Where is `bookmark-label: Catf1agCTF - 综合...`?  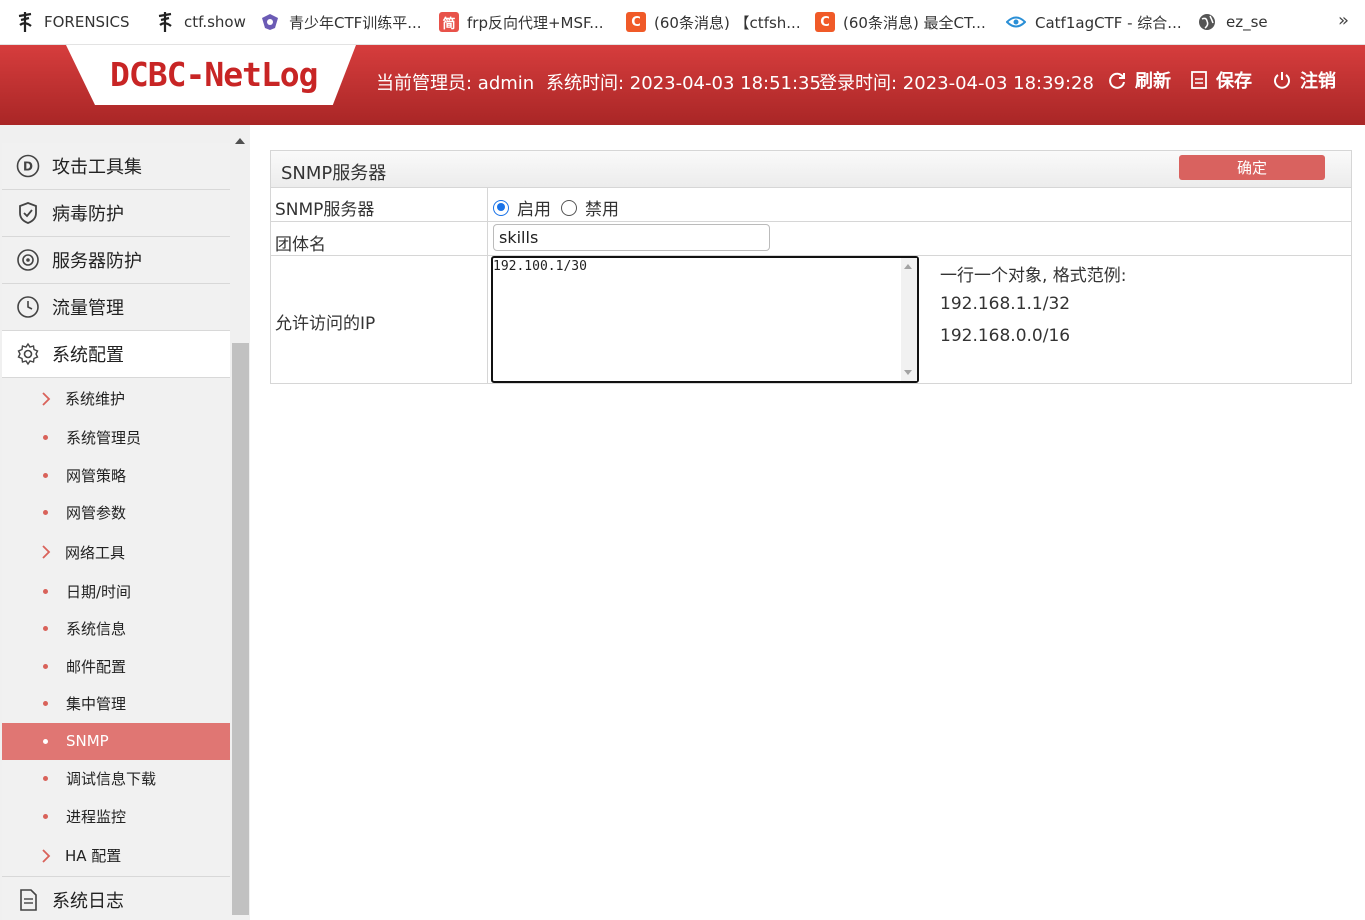
bookmark-label: Catf1agCTF - 综合... is located at coordinates (1108, 22).